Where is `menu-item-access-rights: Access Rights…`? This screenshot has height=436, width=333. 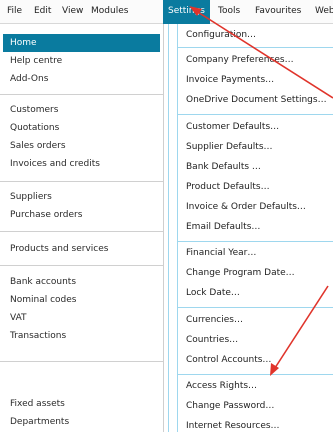
menu-item-access-rights: Access Rights… is located at coordinates (221, 386).